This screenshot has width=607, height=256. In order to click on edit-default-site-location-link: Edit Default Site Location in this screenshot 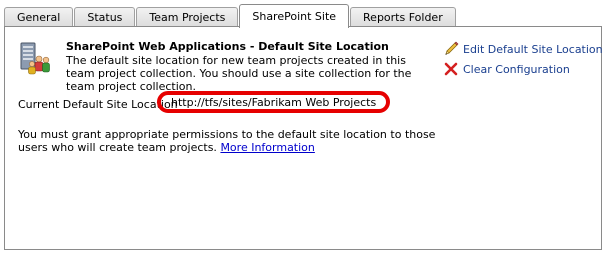, I will do `click(533, 49)`.